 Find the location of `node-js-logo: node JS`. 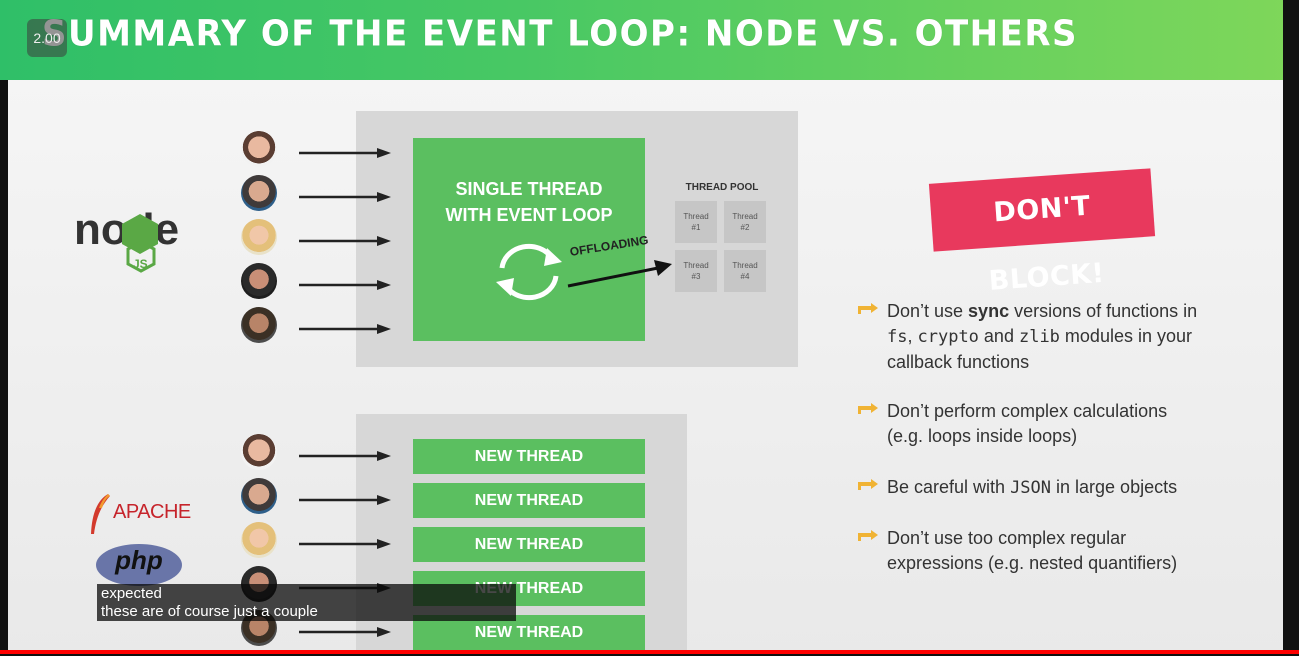

node-js-logo: node JS is located at coordinates (126, 239).